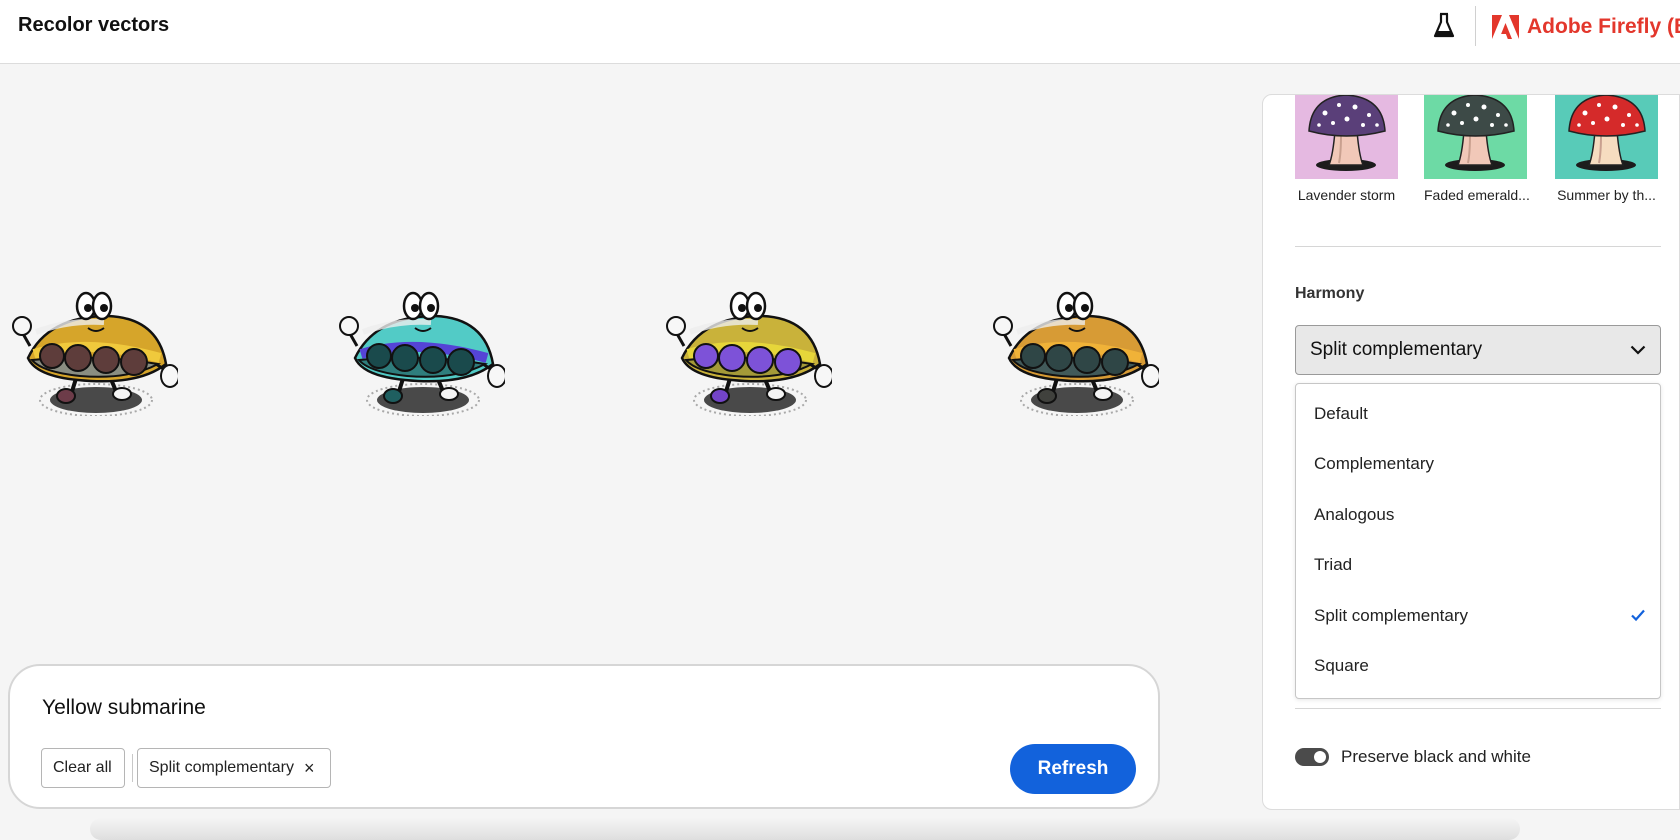 The height and width of the screenshot is (840, 1680). Describe the element at coordinates (83, 768) in the screenshot. I see `clear-all-button: Clear all` at that location.